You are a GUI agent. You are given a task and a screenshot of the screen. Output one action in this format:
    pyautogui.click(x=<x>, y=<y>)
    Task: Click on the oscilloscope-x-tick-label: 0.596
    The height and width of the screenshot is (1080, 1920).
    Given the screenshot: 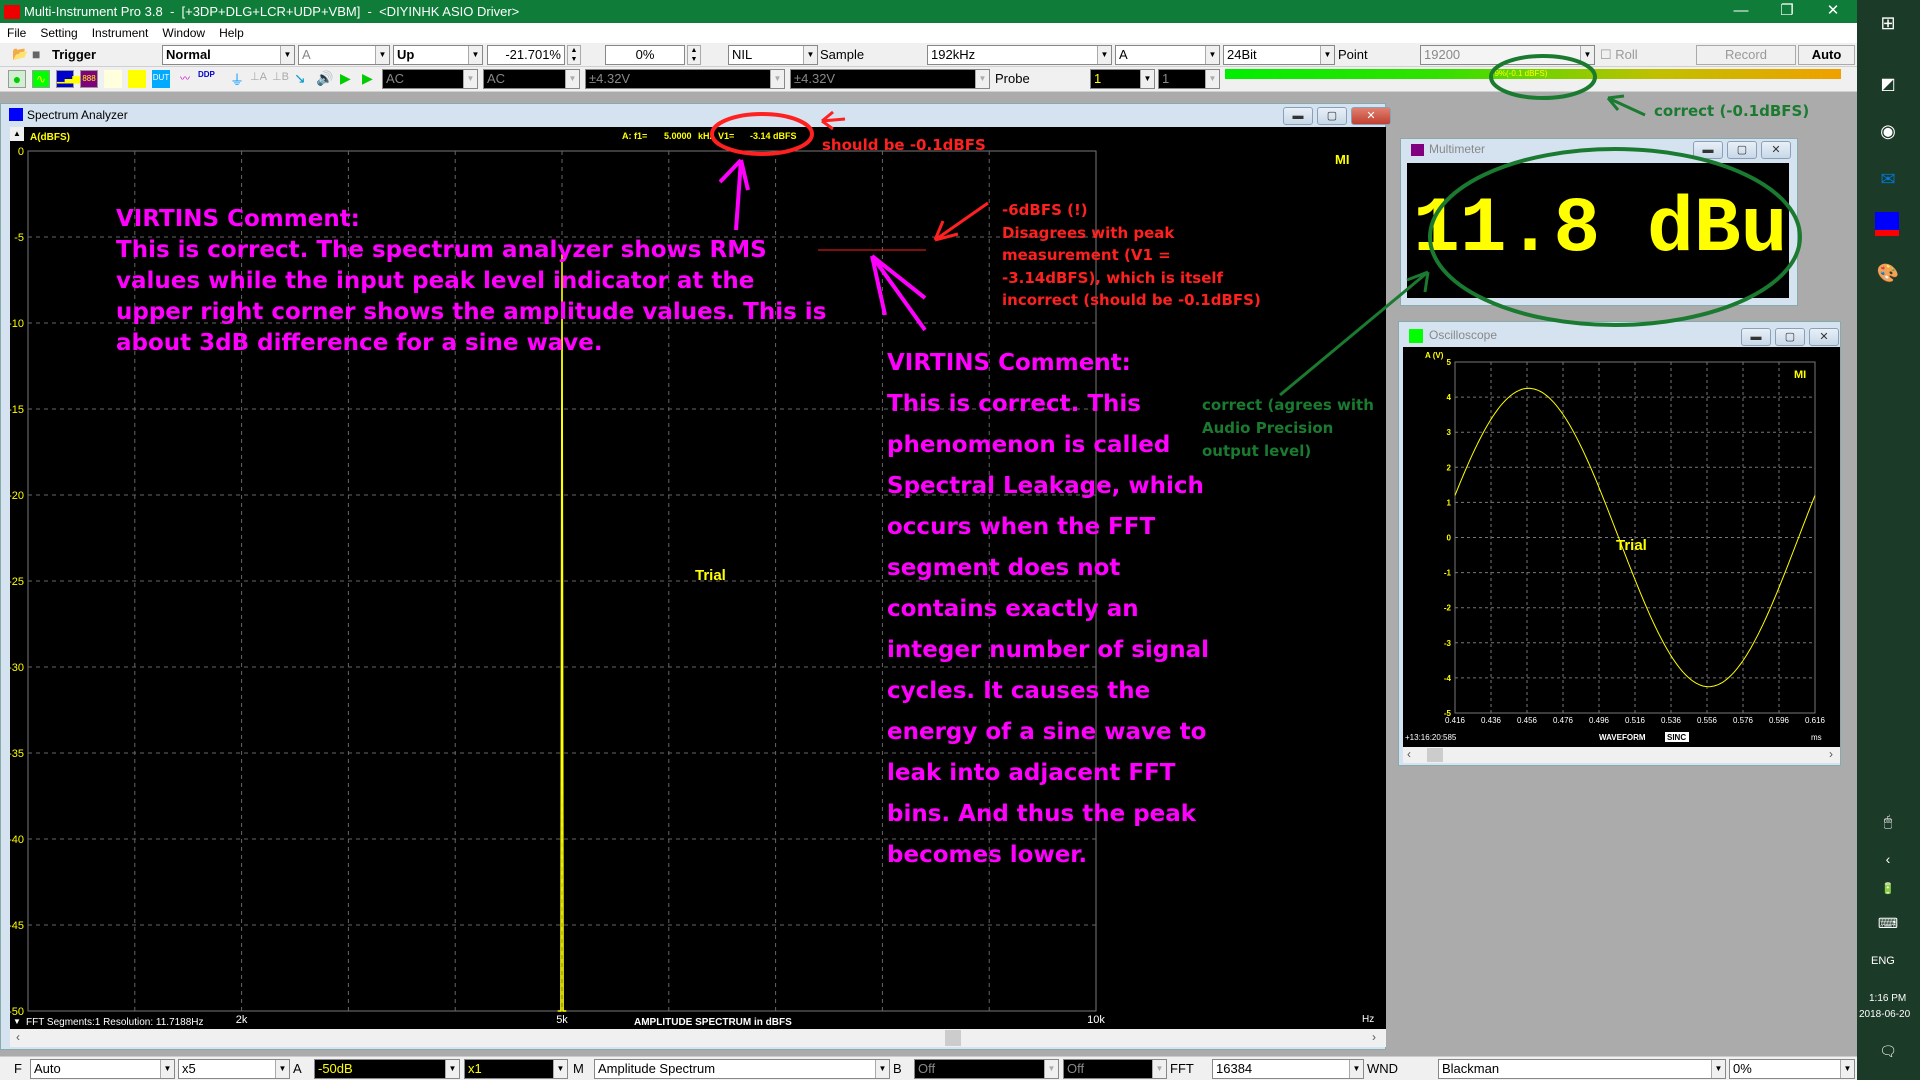 What is the action you would take?
    pyautogui.click(x=1779, y=720)
    